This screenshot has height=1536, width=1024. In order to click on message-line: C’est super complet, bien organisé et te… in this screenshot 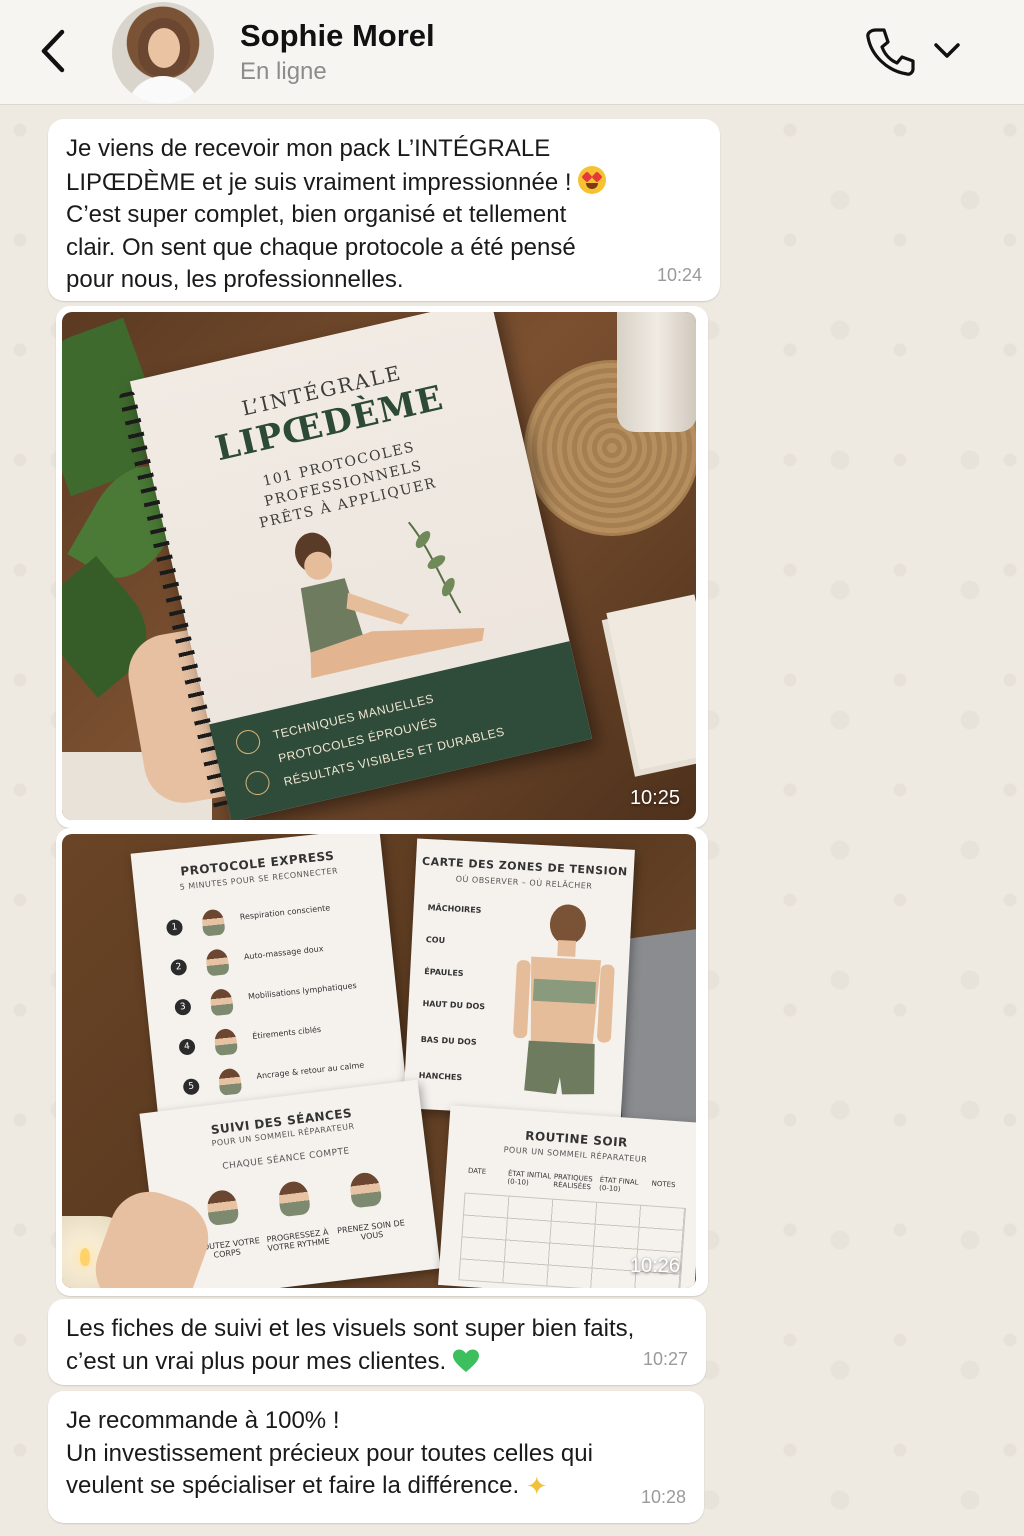, I will do `click(316, 214)`.